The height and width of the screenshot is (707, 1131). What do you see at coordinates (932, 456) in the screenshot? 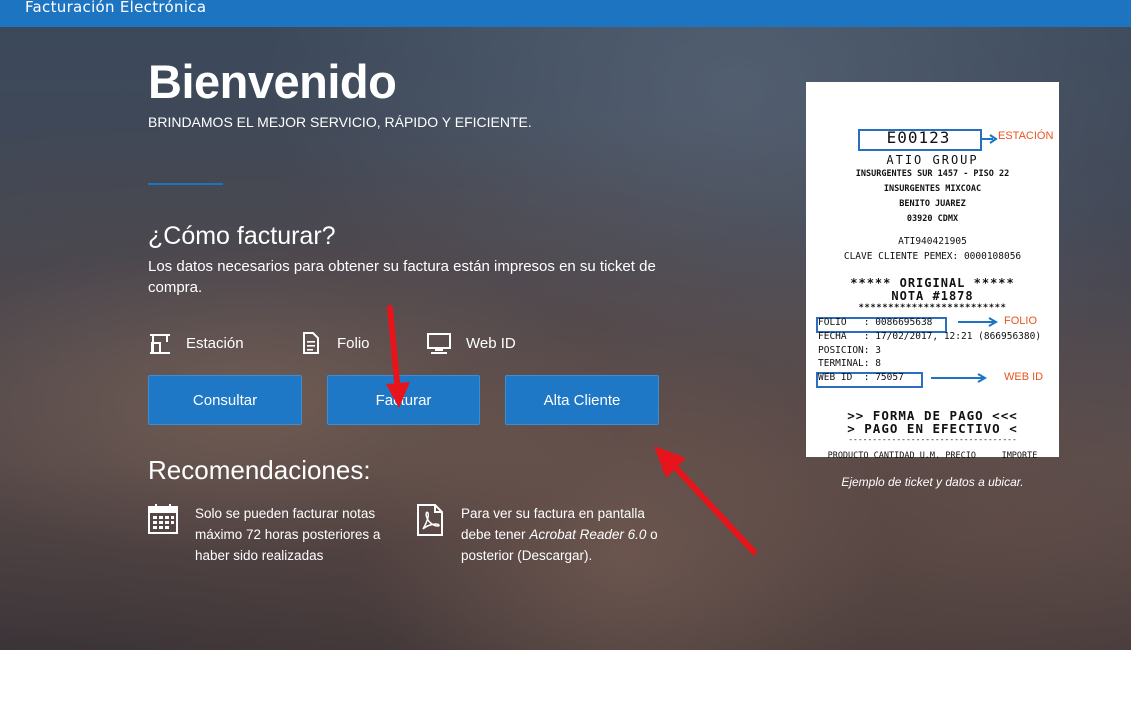
I see `ticket-columns: PRODUCTO CANTIDAD U.M. PRECIO IMPORTE` at bounding box center [932, 456].